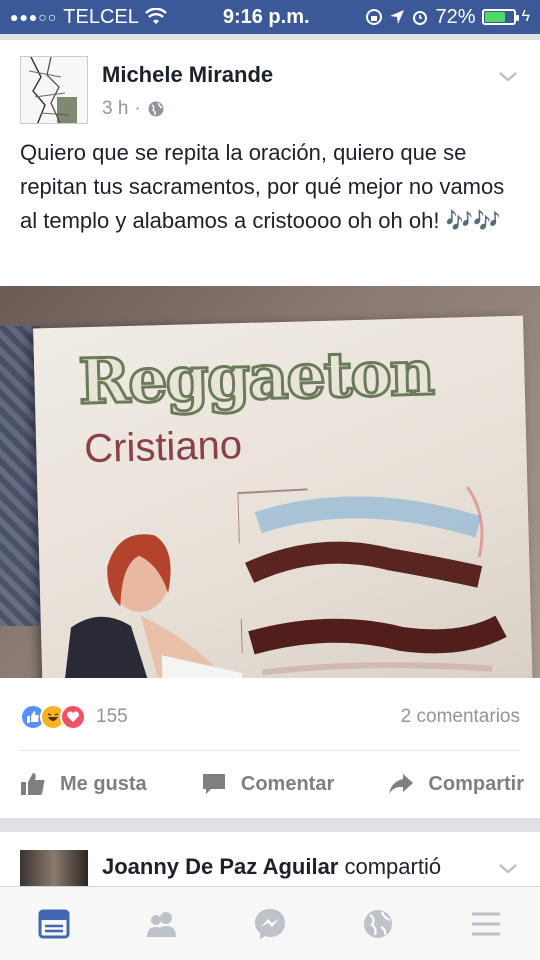 The height and width of the screenshot is (960, 540). Describe the element at coordinates (213, 784) in the screenshot. I see `comment-bubble-icon` at that location.